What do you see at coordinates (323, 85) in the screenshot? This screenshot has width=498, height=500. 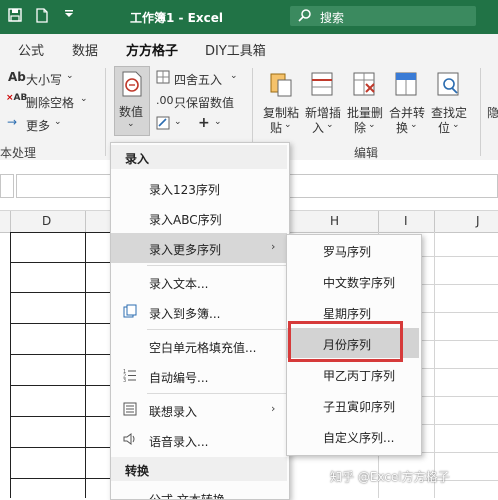 I see `insert-icon` at bounding box center [323, 85].